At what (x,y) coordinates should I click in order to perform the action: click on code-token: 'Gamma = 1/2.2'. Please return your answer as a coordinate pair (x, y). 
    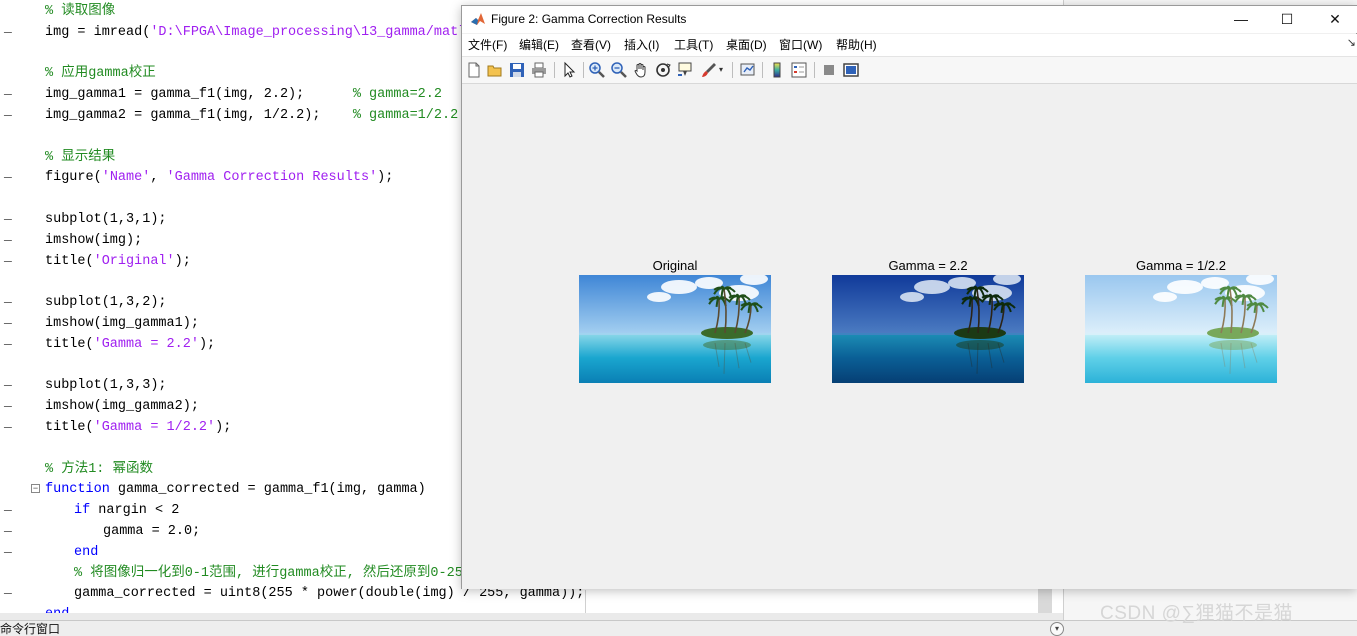
    Looking at the image, I should click on (154, 427).